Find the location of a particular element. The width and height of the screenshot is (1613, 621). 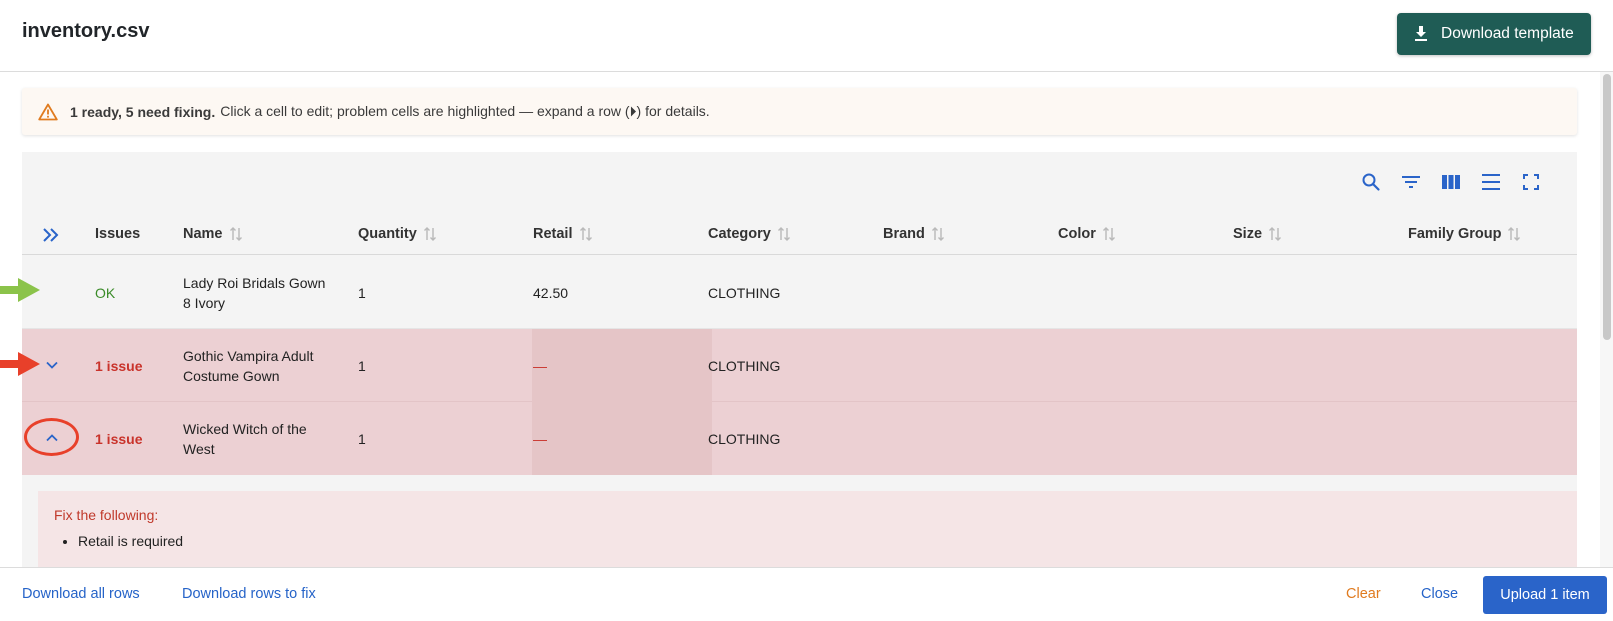

upload-button: Upload 1 item is located at coordinates (1545, 595).